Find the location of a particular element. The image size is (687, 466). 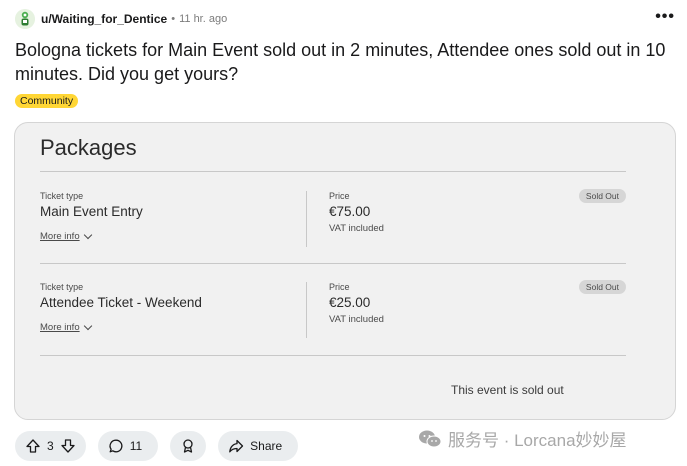

post-author: u/Waiting_for_Dentice is located at coordinates (104, 19).